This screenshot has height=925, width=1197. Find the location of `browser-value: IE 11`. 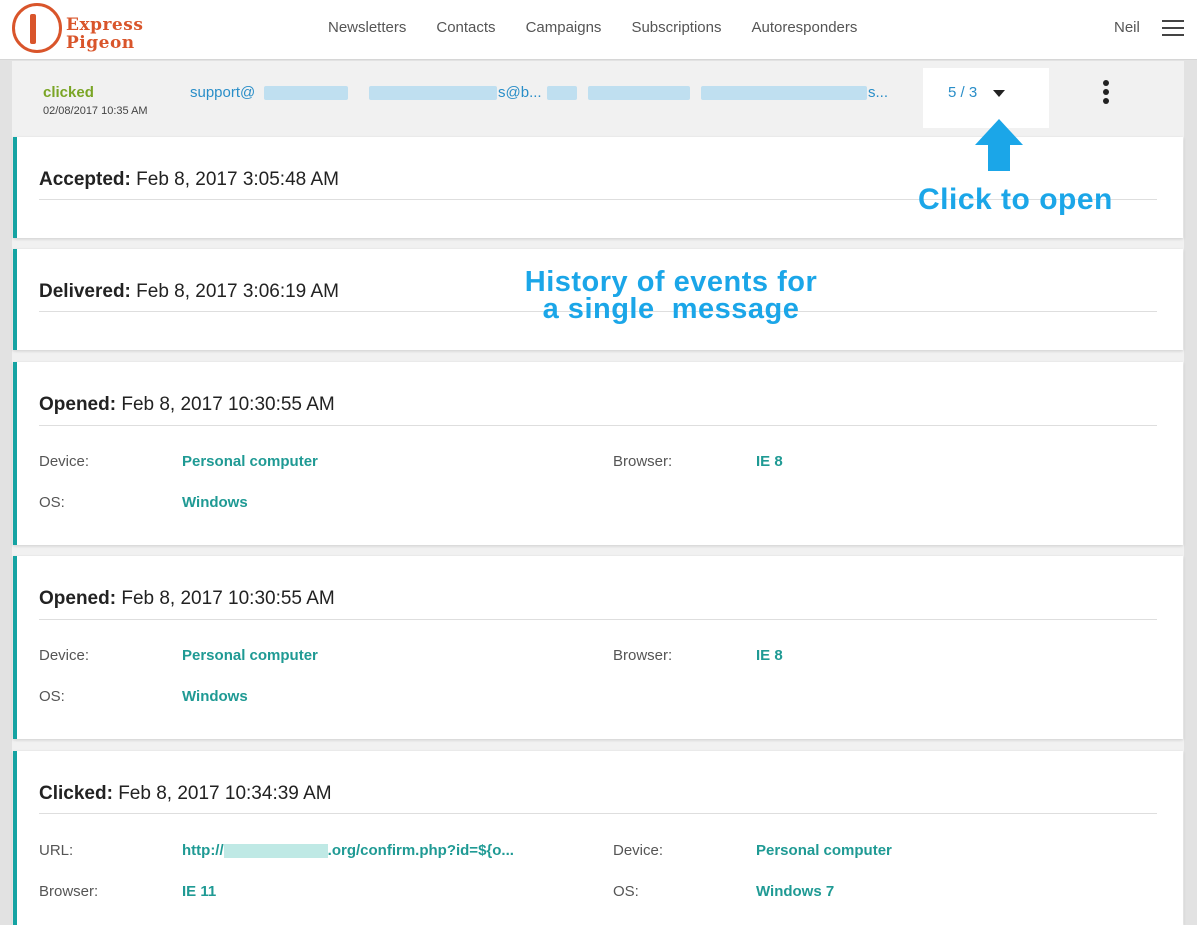

browser-value: IE 11 is located at coordinates (199, 891).